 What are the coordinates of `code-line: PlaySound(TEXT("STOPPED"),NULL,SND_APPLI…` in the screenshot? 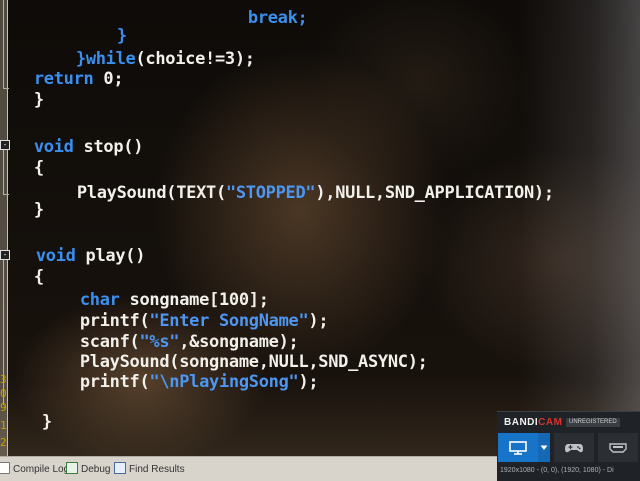 It's located at (305, 183).